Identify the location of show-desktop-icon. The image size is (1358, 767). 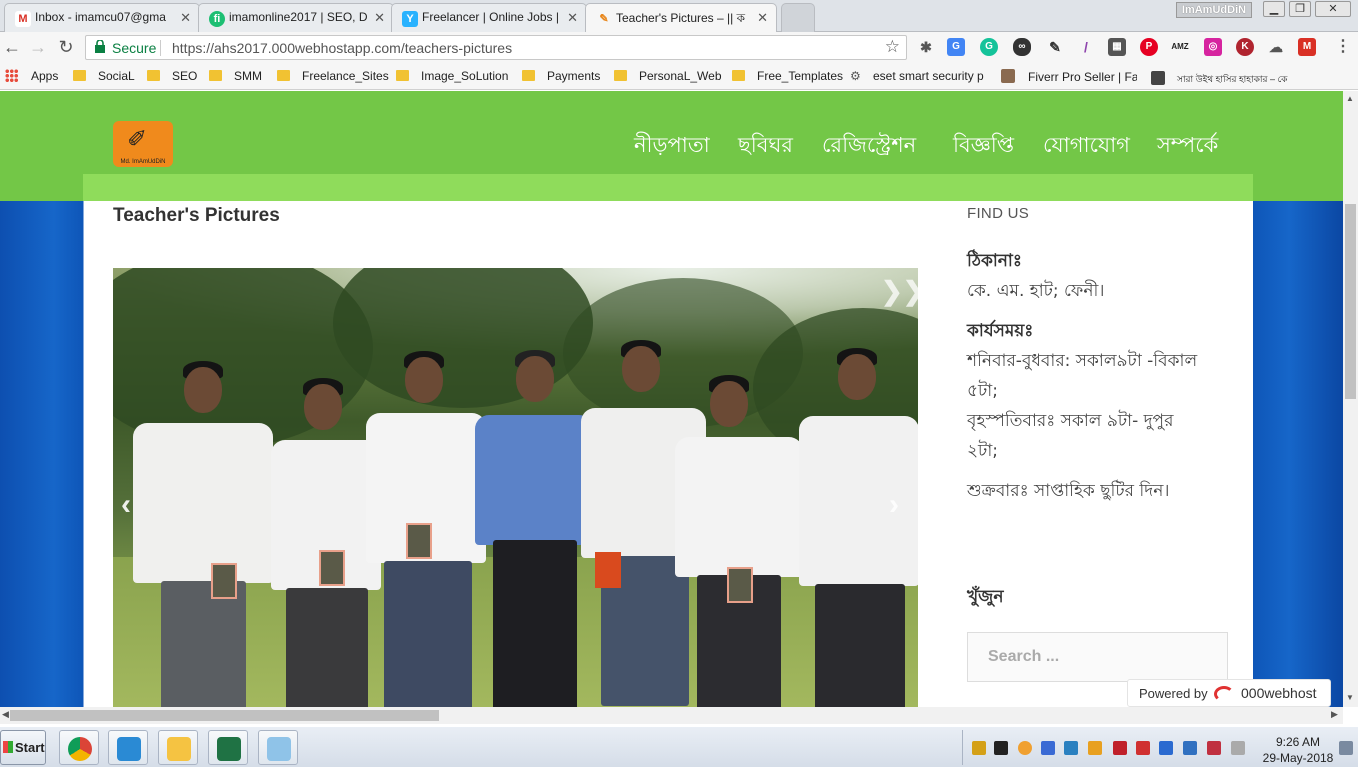
(1346, 748).